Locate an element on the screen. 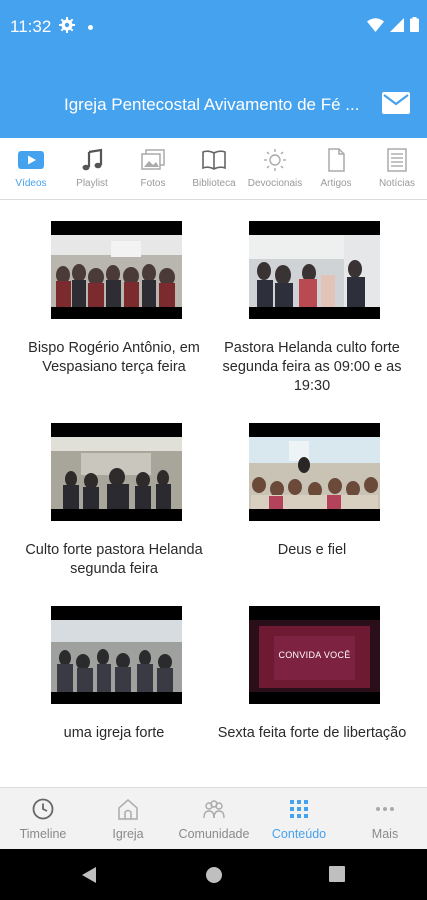  video-title: uma igreja forte is located at coordinates (114, 733).